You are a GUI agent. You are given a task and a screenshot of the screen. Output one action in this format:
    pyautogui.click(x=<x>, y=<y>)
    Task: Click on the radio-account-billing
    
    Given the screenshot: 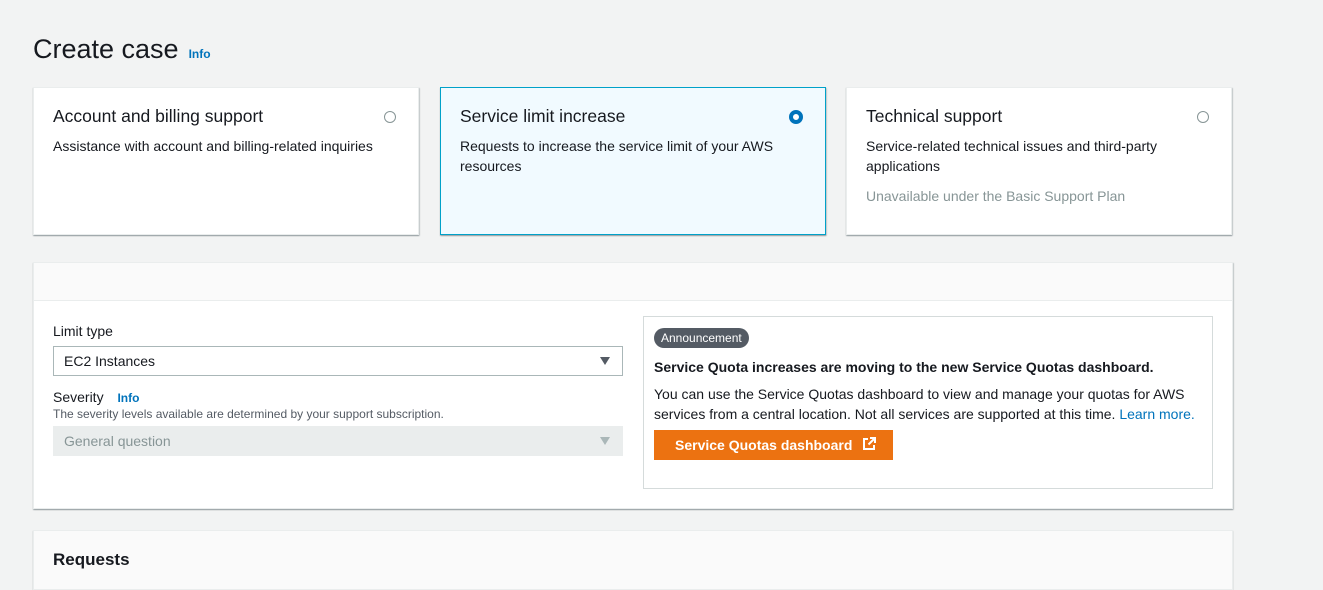 What is the action you would take?
    pyautogui.click(x=390, y=117)
    